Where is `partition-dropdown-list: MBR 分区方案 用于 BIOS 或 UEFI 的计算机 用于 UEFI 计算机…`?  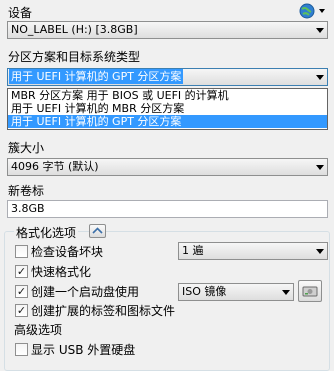
partition-dropdown-list: MBR 分区方案 用于 BIOS 或 UEFI 的计算机 用于 UEFI 计算机… is located at coordinates (167, 109).